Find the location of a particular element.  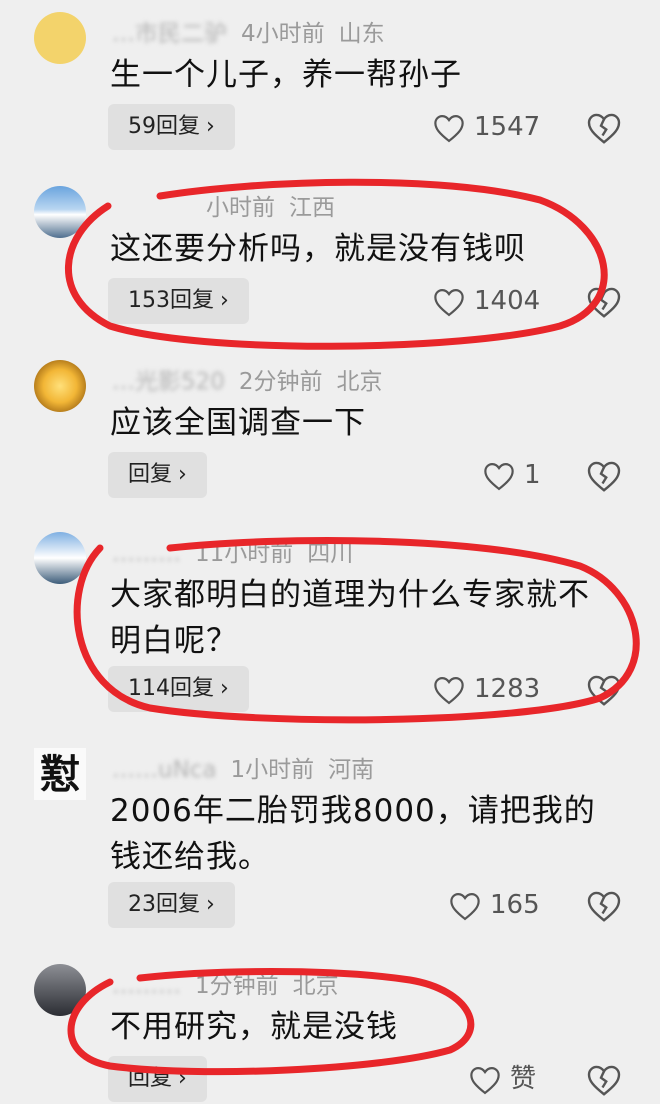

reply-button: 59回复 › is located at coordinates (171, 127).